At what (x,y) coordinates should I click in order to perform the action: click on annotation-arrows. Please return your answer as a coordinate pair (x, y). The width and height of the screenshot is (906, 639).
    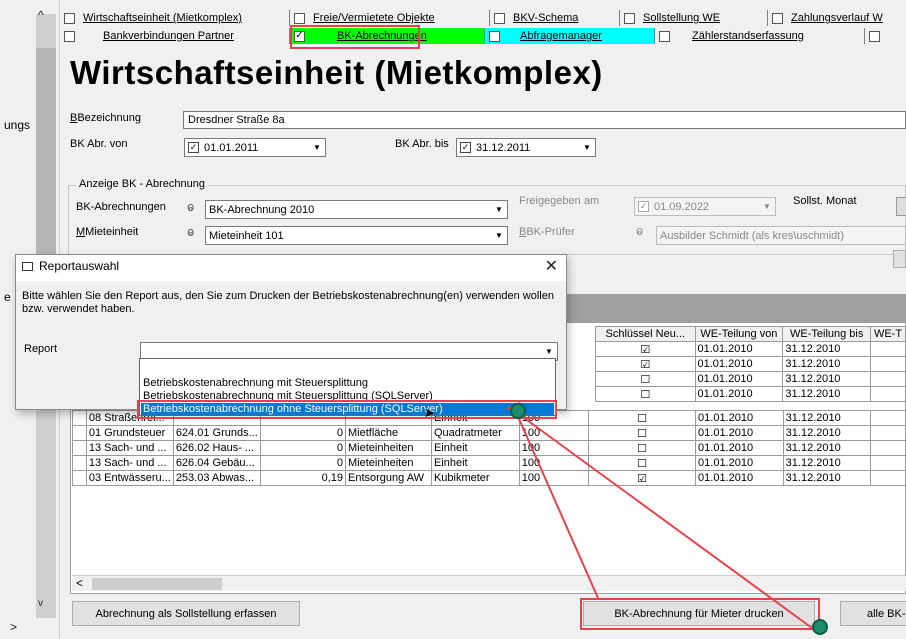
    Looking at the image, I should click on (659, 515).